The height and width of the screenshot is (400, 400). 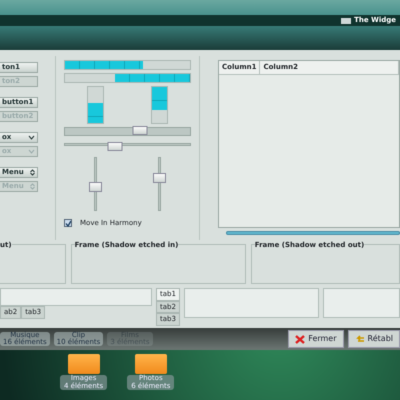 What do you see at coordinates (316, 339) in the screenshot?
I see `dialog-button: Fermer` at bounding box center [316, 339].